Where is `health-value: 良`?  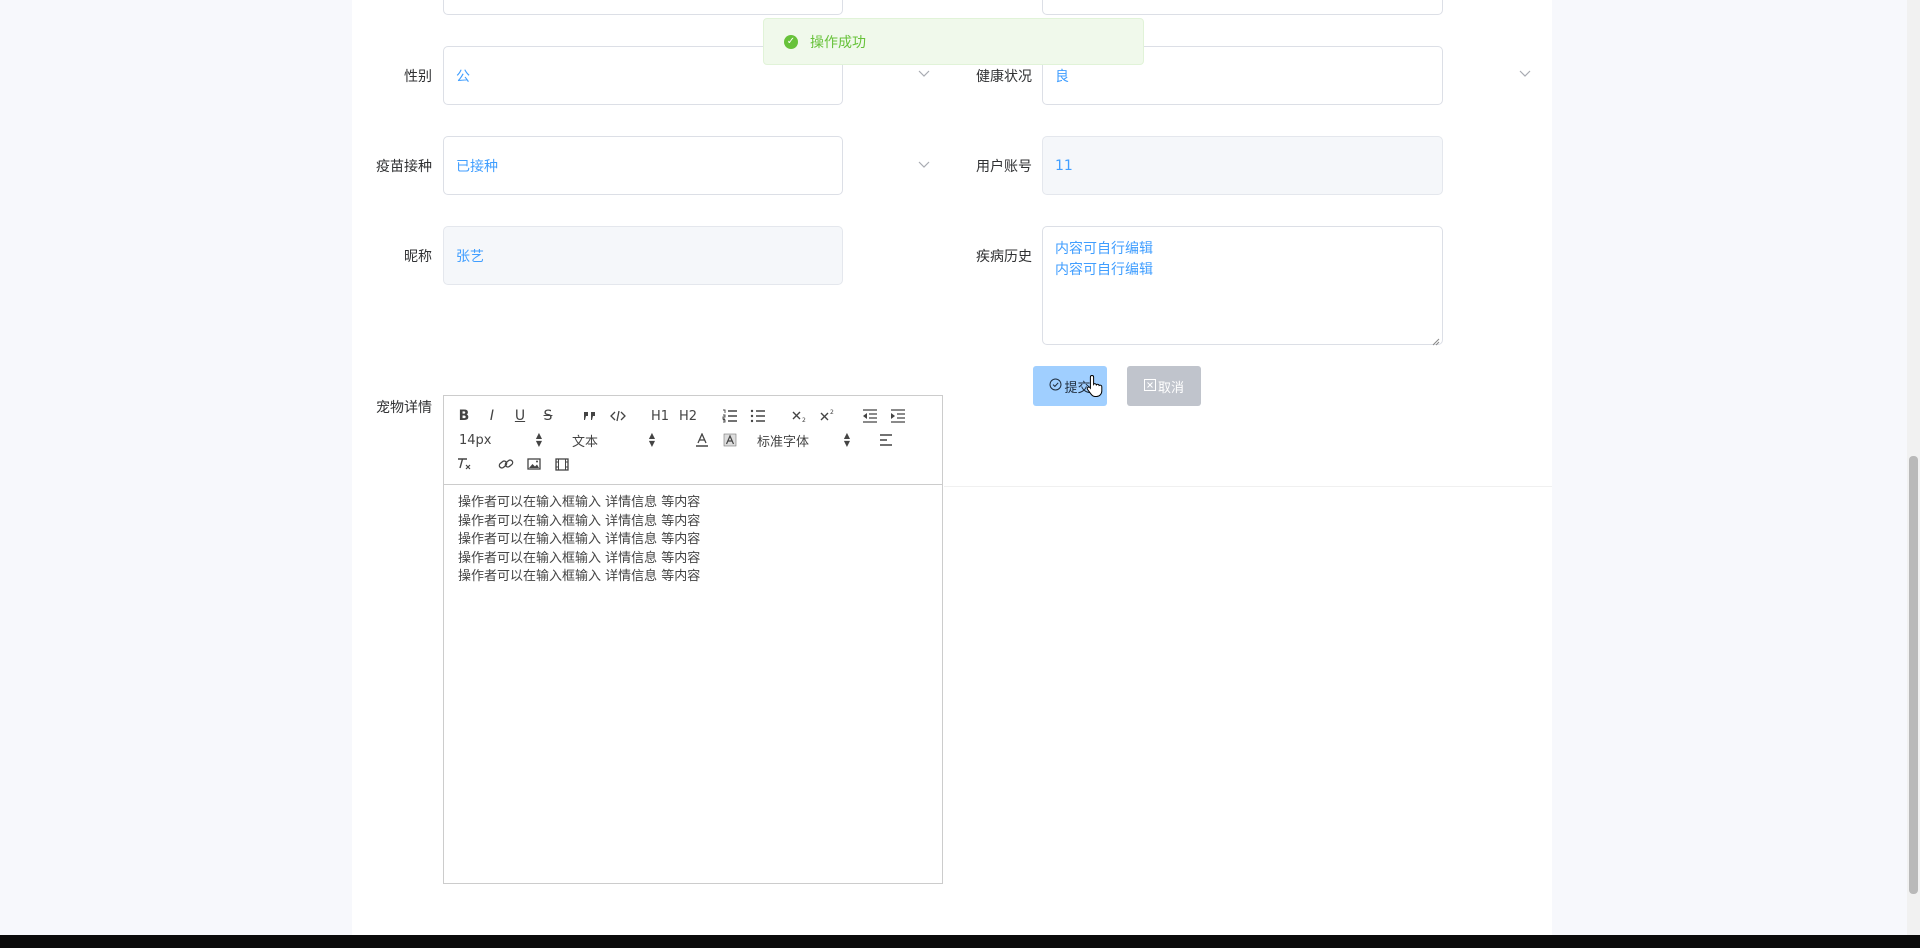
health-value: 良 is located at coordinates (1062, 76).